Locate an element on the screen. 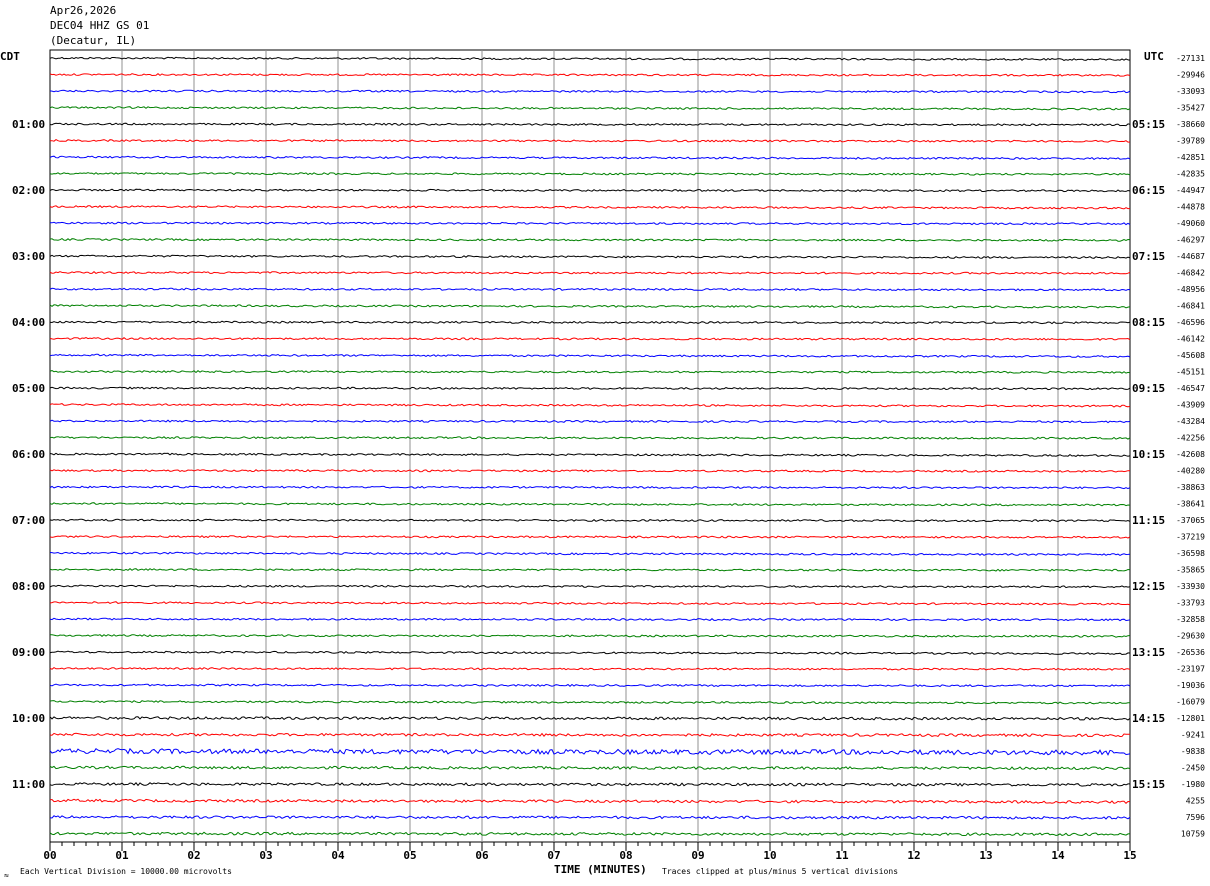 Image resolution: width=1210 pixels, height=886 pixels. trace-offset-label: -46842 is located at coordinates (1190, 273).